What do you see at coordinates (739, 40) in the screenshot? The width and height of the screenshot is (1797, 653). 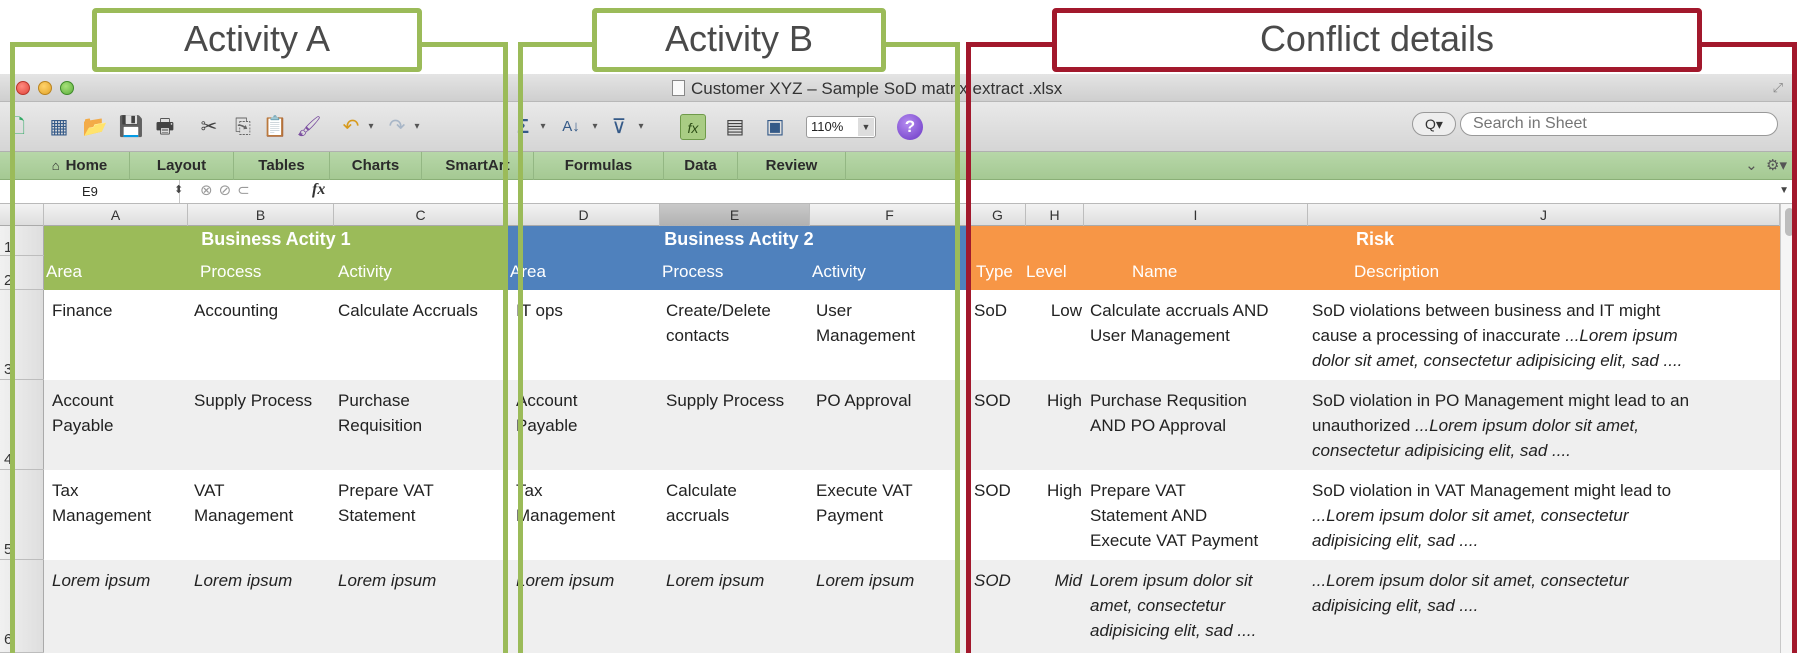 I see `activity-b-label: Activity B` at bounding box center [739, 40].